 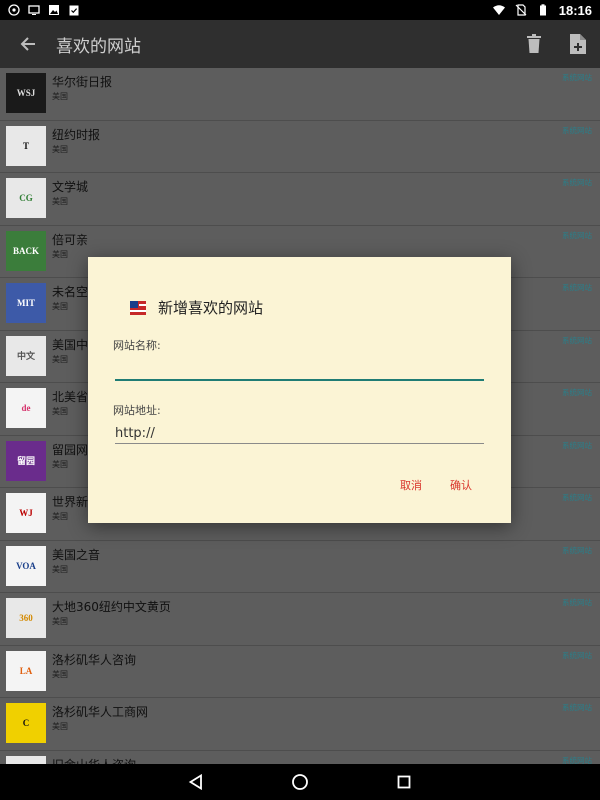 I want to click on battery-icon, so click(x=542, y=10).